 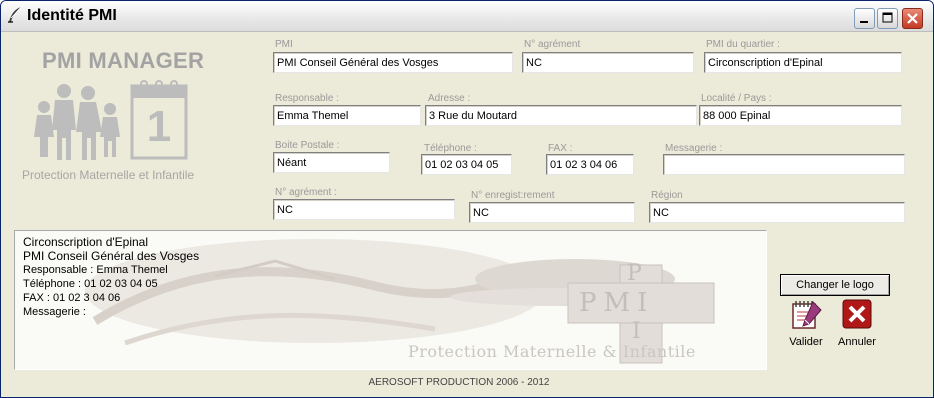 I want to click on boite-postale-field, so click(x=331, y=162).